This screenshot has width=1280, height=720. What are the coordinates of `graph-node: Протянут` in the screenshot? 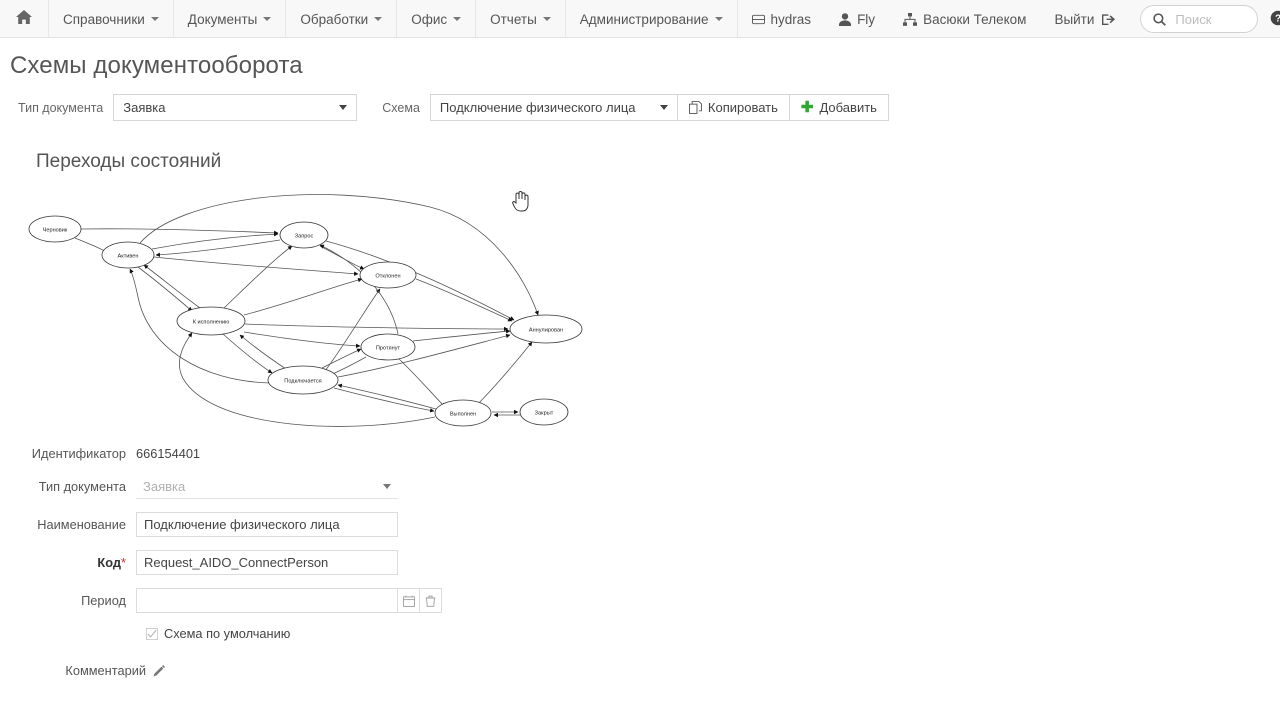 It's located at (388, 347).